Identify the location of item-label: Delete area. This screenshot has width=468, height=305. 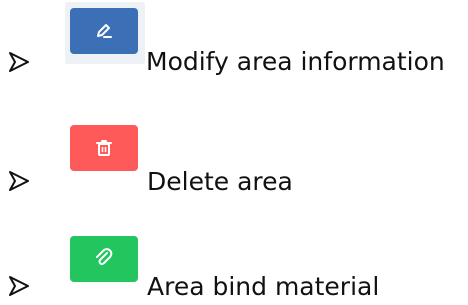
(220, 181).